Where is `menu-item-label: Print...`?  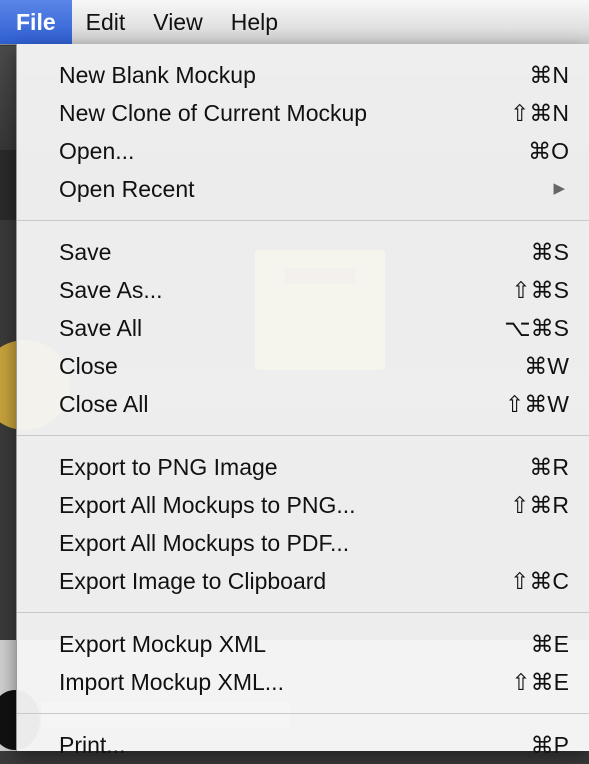 menu-item-label: Print... is located at coordinates (92, 745).